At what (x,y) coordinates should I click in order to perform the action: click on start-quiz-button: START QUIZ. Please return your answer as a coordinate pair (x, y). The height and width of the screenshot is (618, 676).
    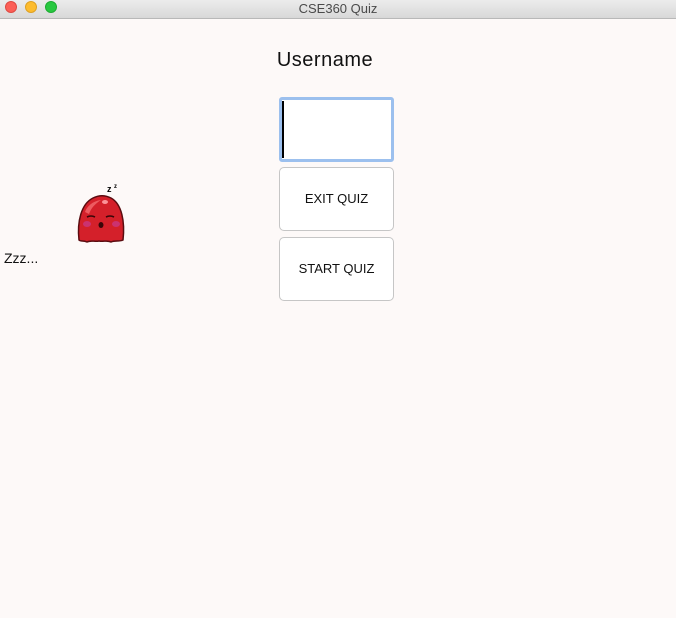
    Looking at the image, I should click on (336, 269).